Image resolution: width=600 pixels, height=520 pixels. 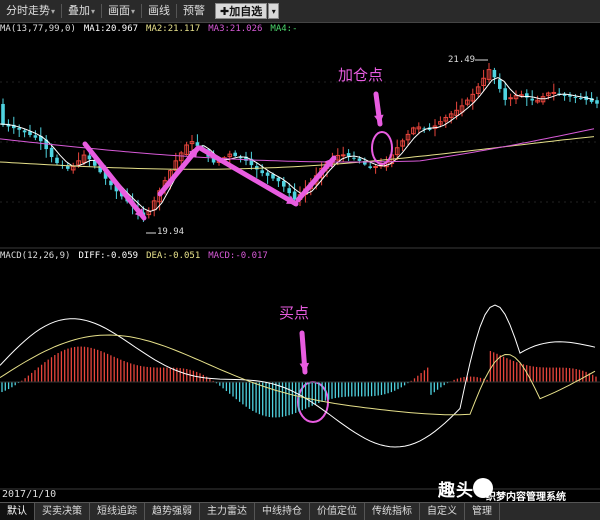 I want to click on add-watchlist-button: ✚加自选, so click(x=241, y=11).